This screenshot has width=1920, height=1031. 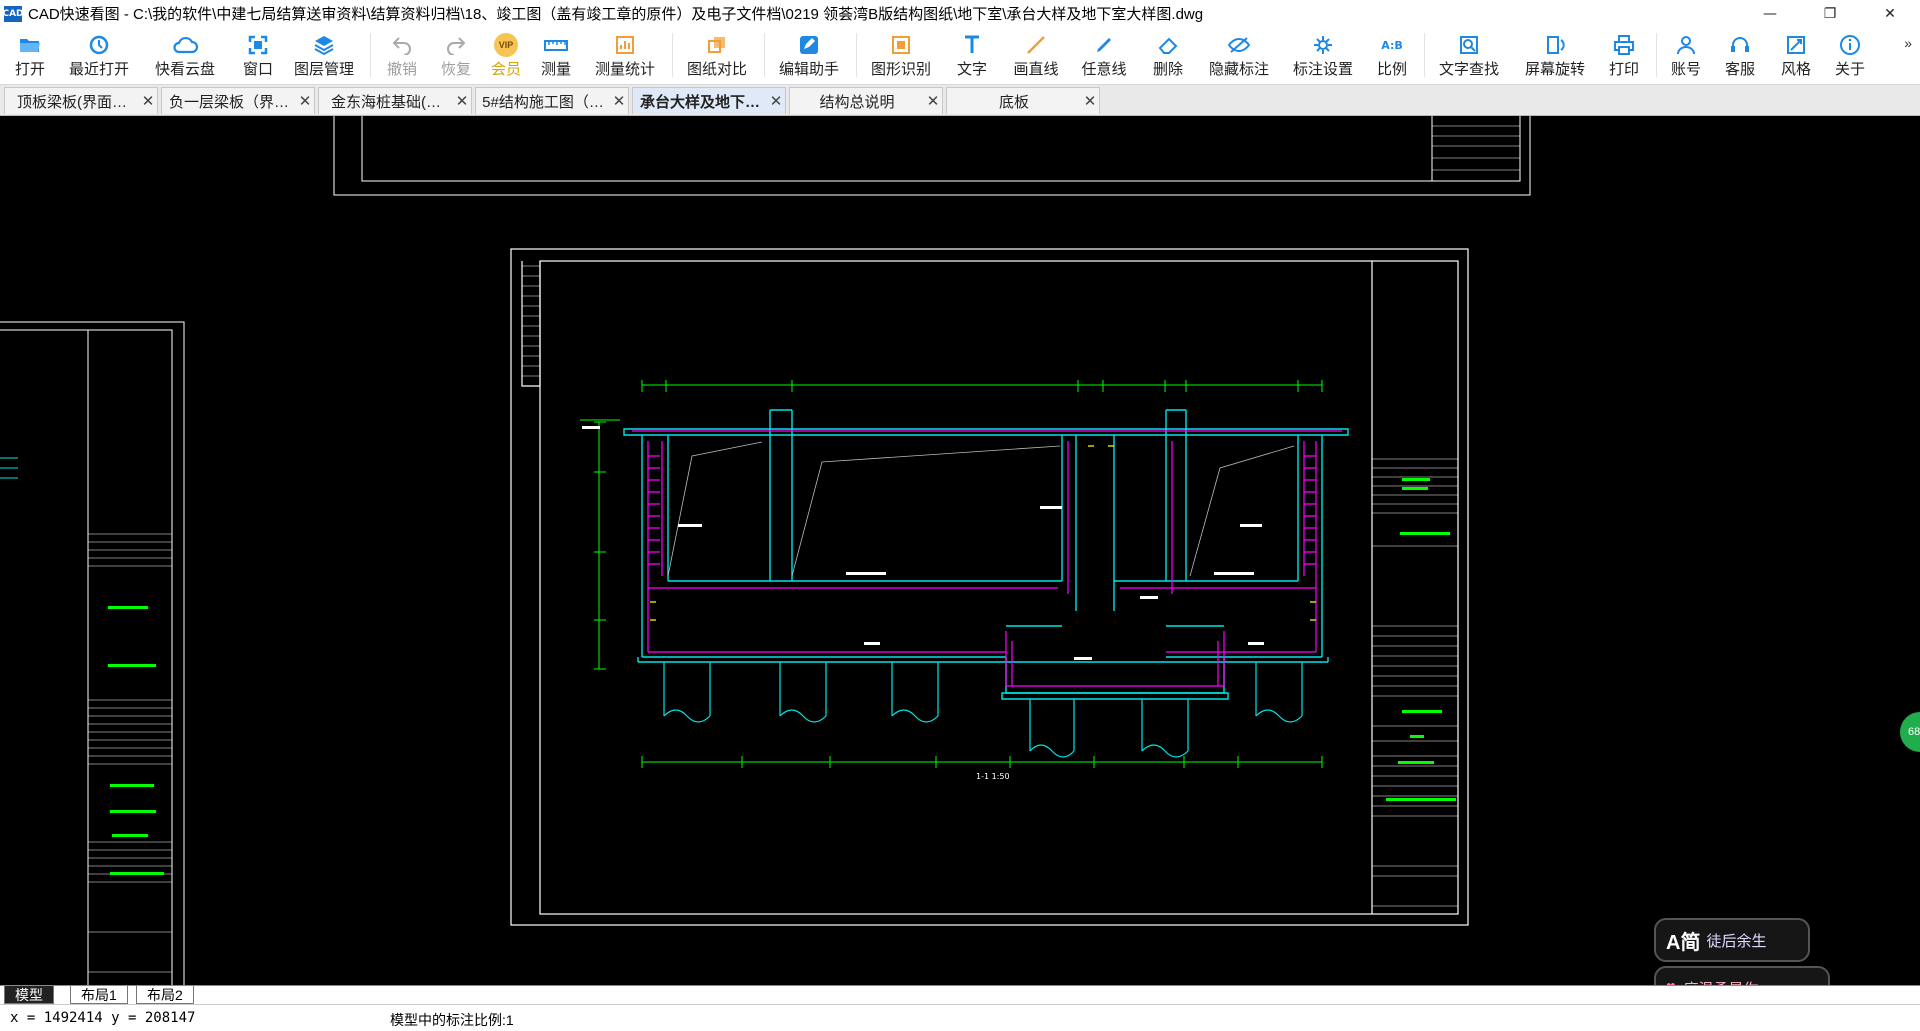 I want to click on shape-recognition-button: 图形识别, so click(x=901, y=55).